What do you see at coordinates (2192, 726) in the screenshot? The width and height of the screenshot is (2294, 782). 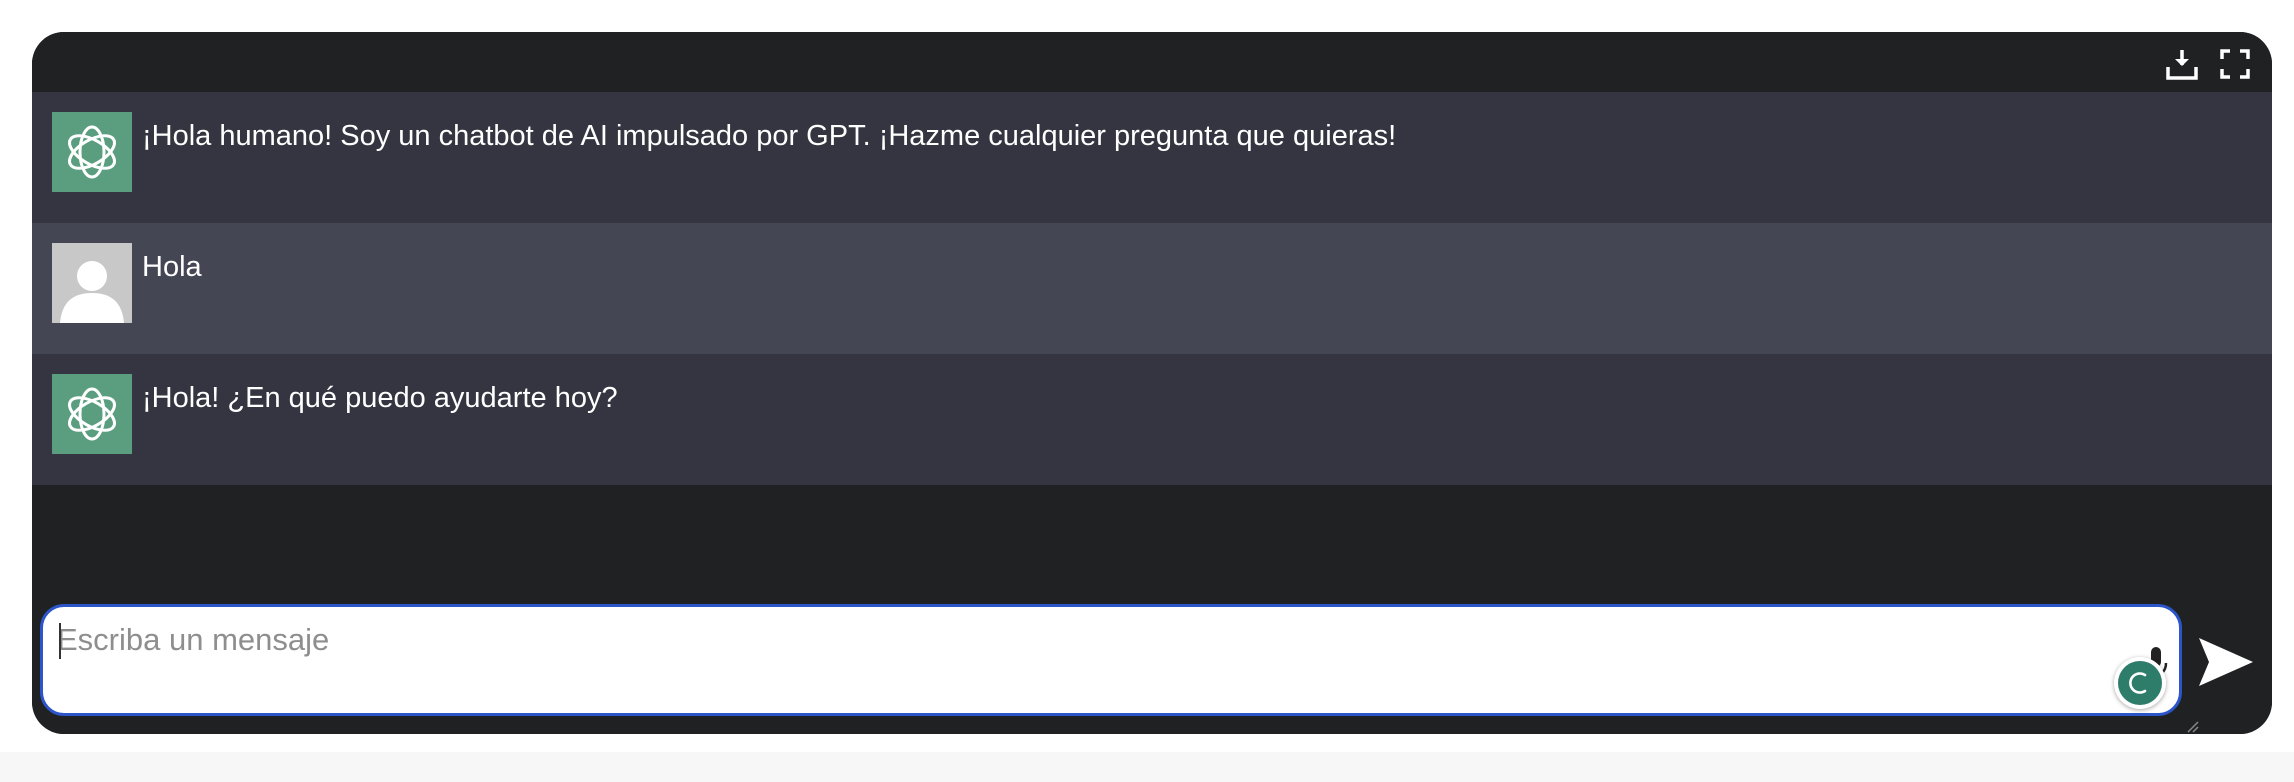 I see `resize-handle-icon` at bounding box center [2192, 726].